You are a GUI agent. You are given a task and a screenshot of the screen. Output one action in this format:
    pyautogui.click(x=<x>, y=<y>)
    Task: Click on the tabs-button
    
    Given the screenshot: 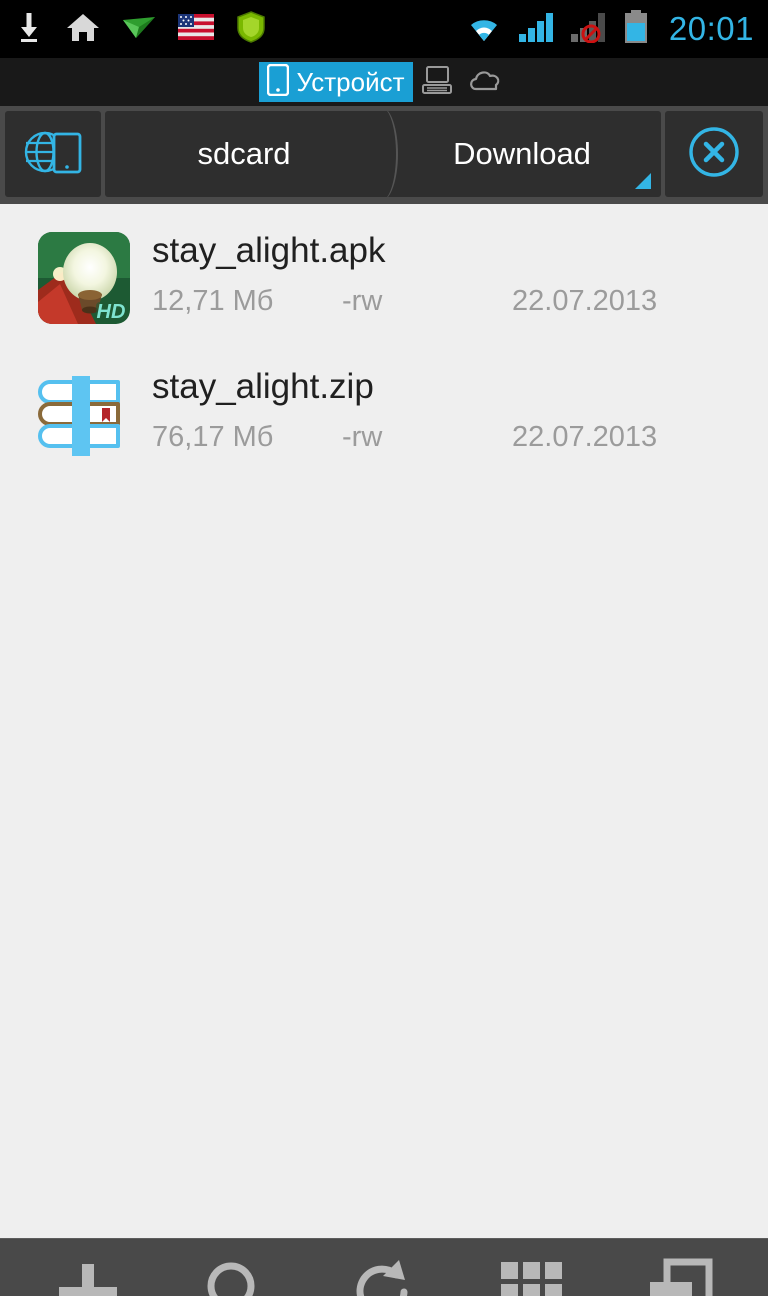 What is the action you would take?
    pyautogui.click(x=680, y=1271)
    